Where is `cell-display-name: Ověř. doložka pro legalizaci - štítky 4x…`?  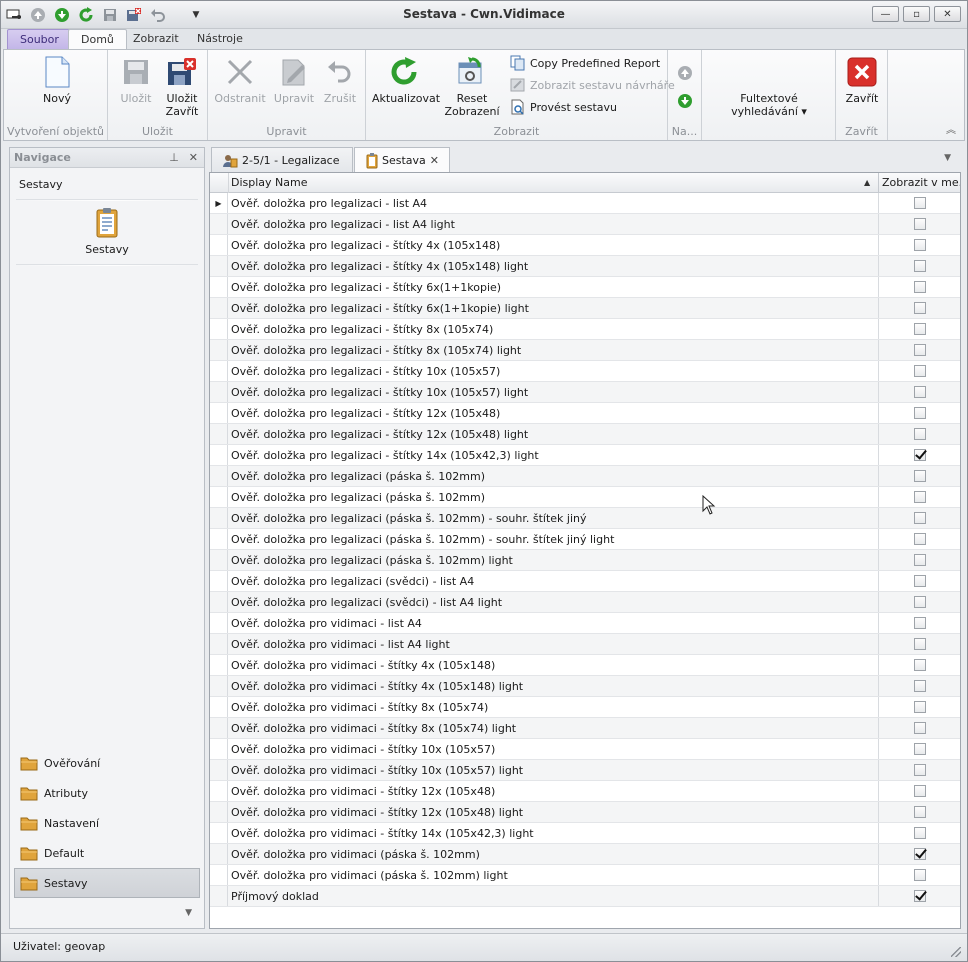
cell-display-name: Ověř. doložka pro legalizaci - štítky 4x… is located at coordinates (553, 245).